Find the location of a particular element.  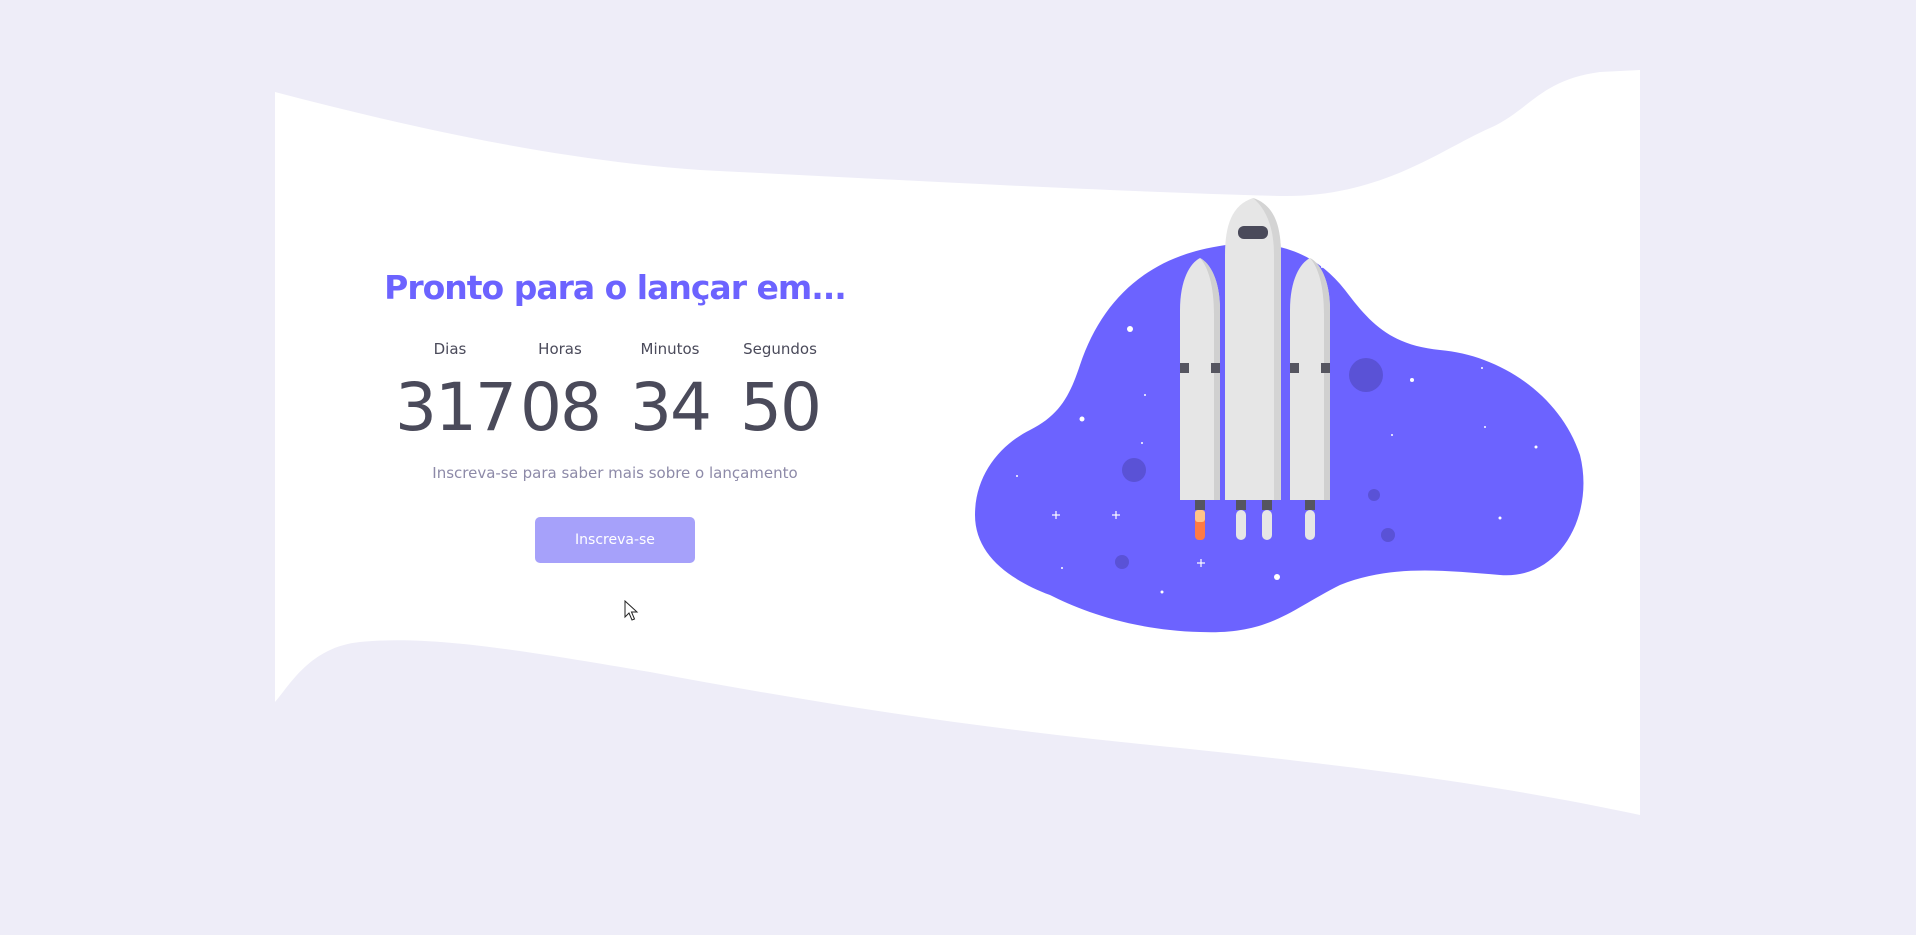

rocket-launch-illustration is located at coordinates (1279, 415).